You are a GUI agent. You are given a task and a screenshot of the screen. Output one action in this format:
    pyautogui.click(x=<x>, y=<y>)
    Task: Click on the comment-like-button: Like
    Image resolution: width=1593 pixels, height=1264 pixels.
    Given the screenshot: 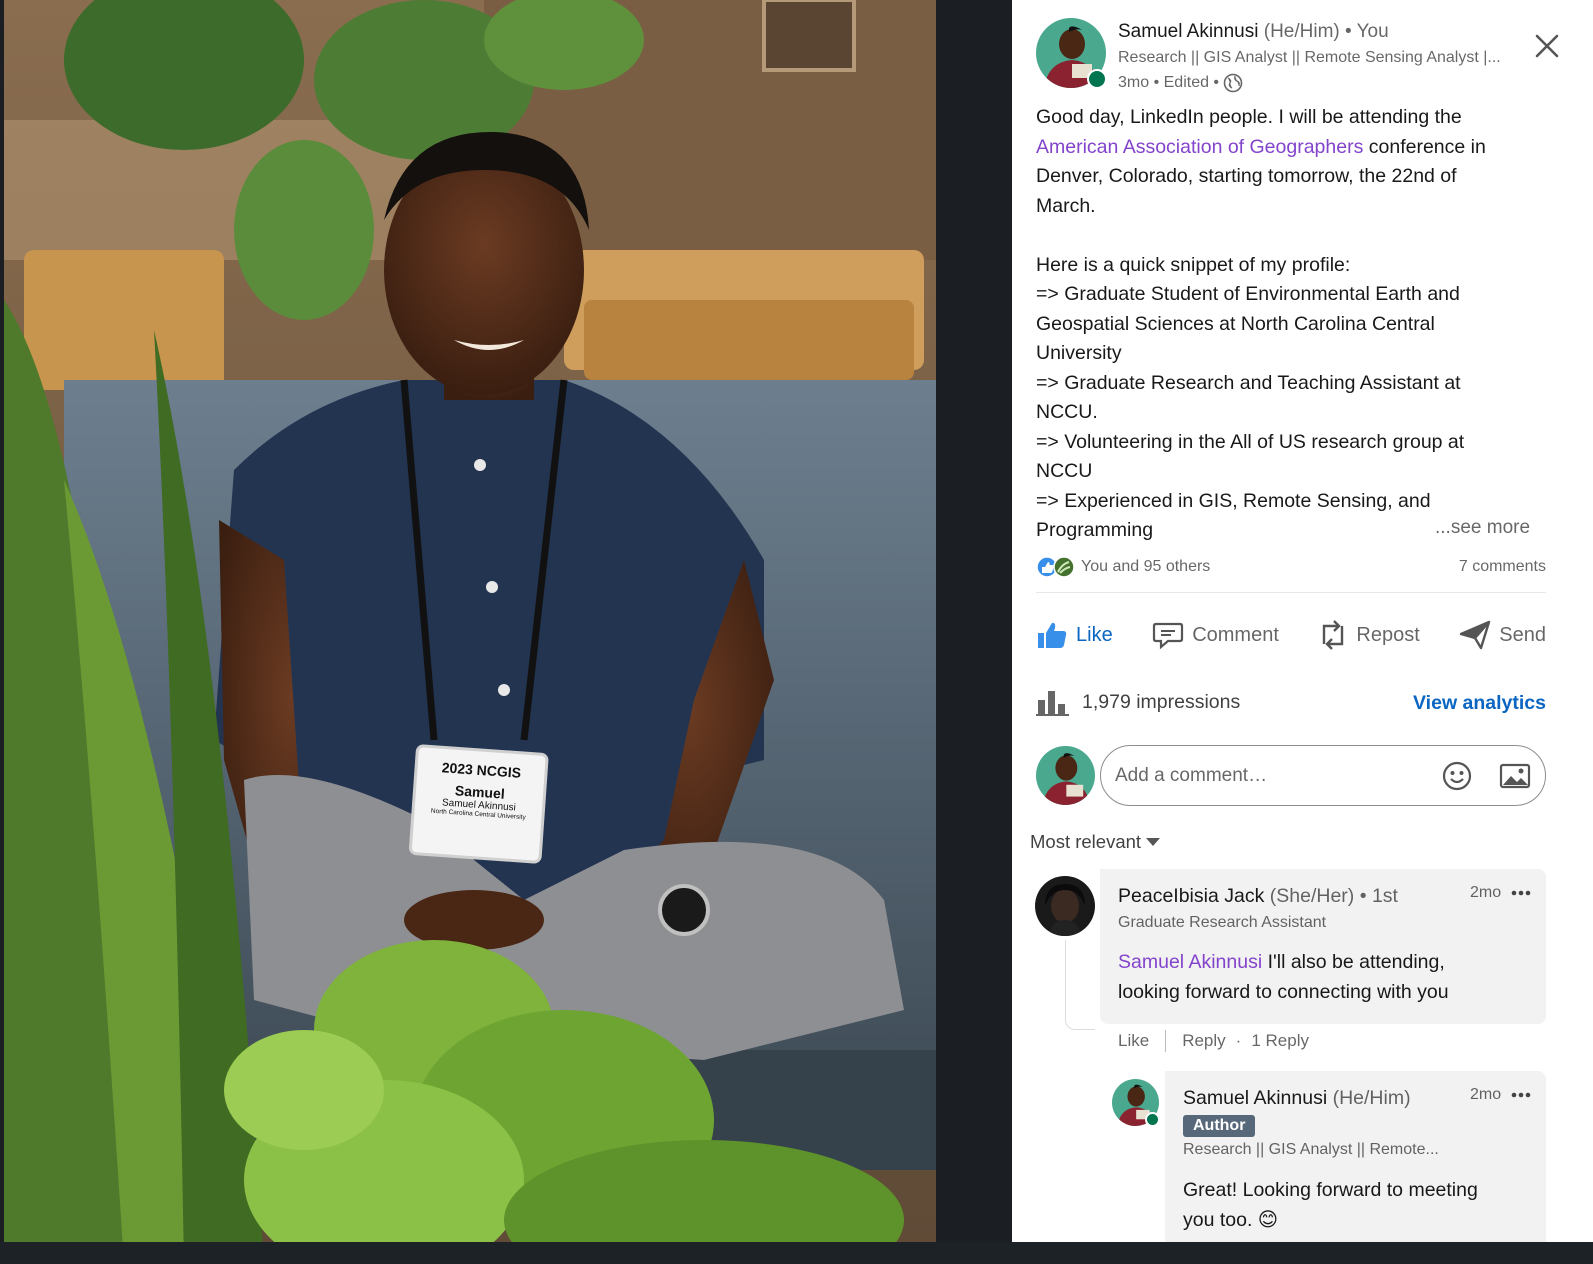 What is the action you would take?
    pyautogui.click(x=1133, y=1041)
    